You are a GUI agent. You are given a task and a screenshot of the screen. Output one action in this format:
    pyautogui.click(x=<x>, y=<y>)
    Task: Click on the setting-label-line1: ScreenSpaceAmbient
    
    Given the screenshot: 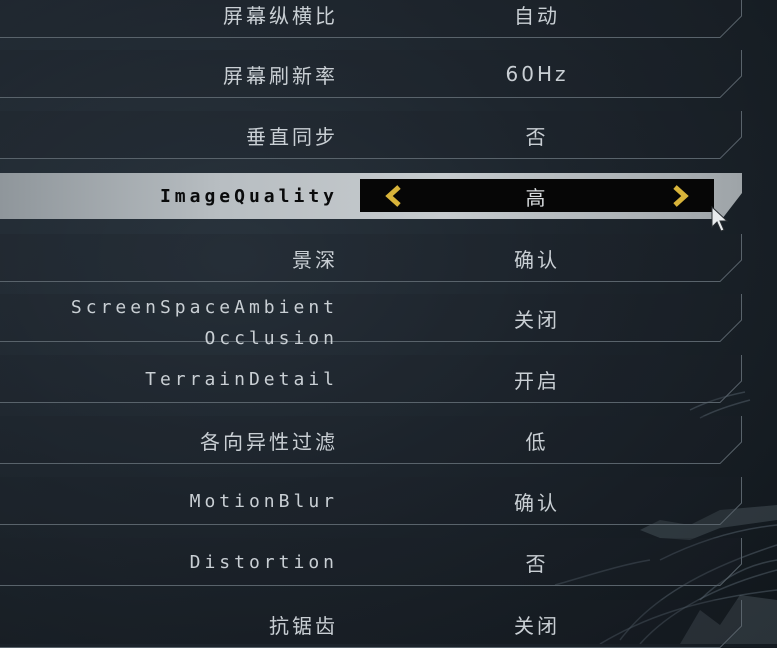 What is the action you would take?
    pyautogui.click(x=204, y=307)
    